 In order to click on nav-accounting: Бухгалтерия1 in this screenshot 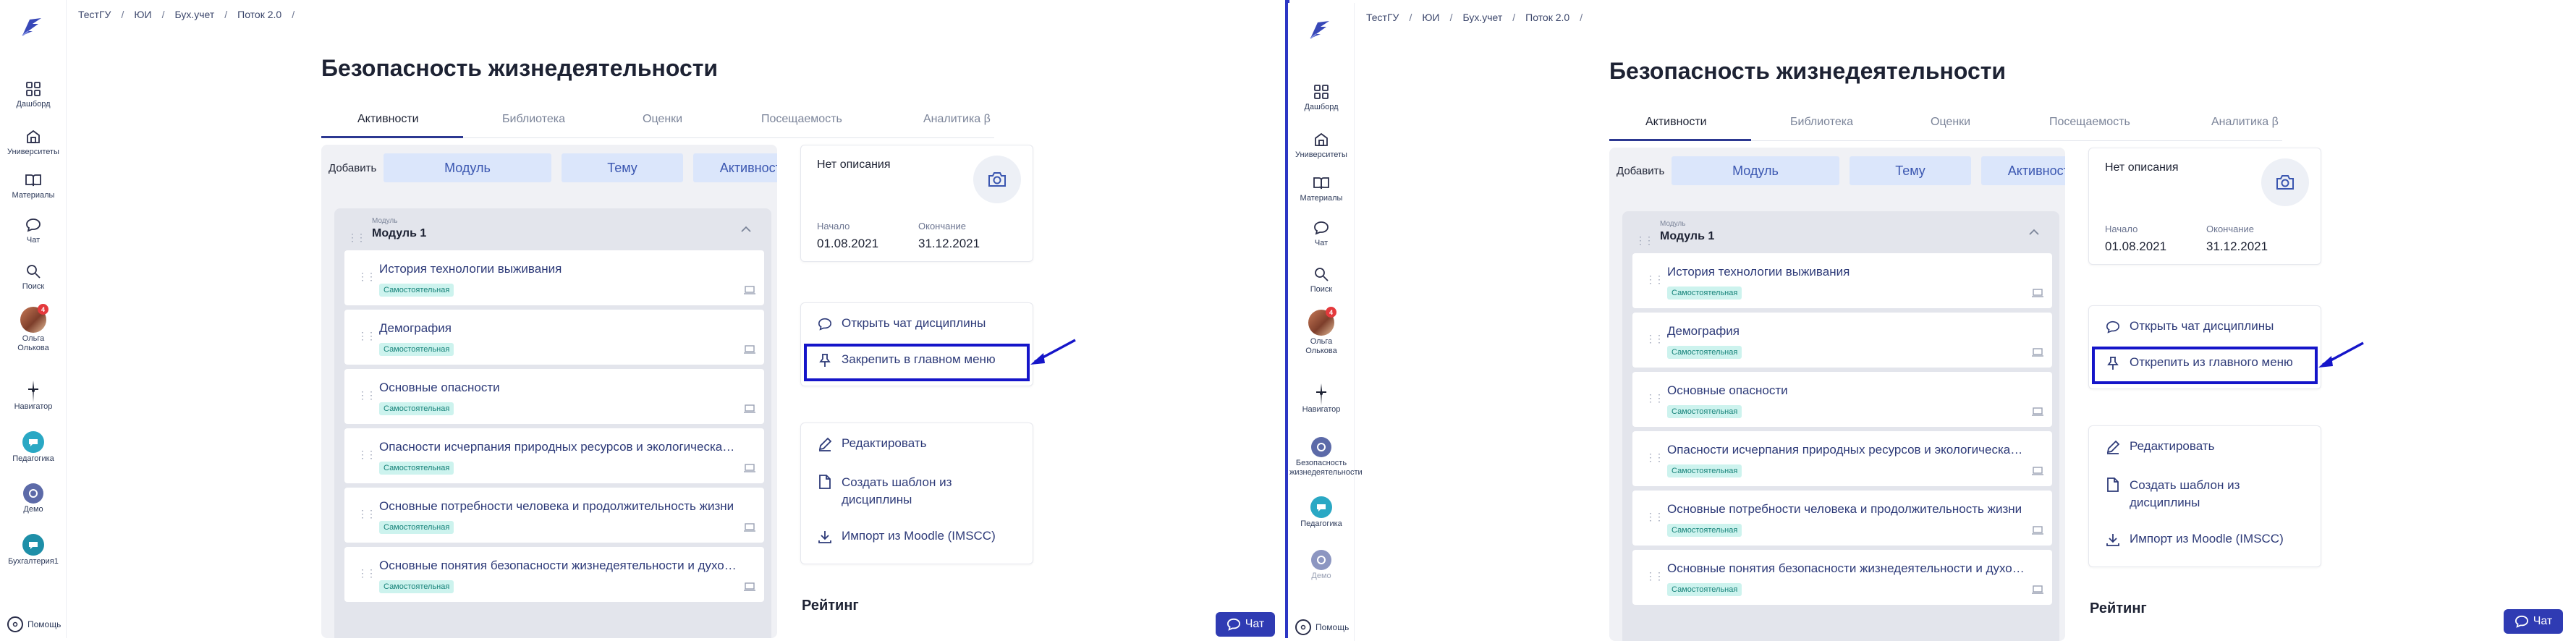, I will do `click(33, 550)`.